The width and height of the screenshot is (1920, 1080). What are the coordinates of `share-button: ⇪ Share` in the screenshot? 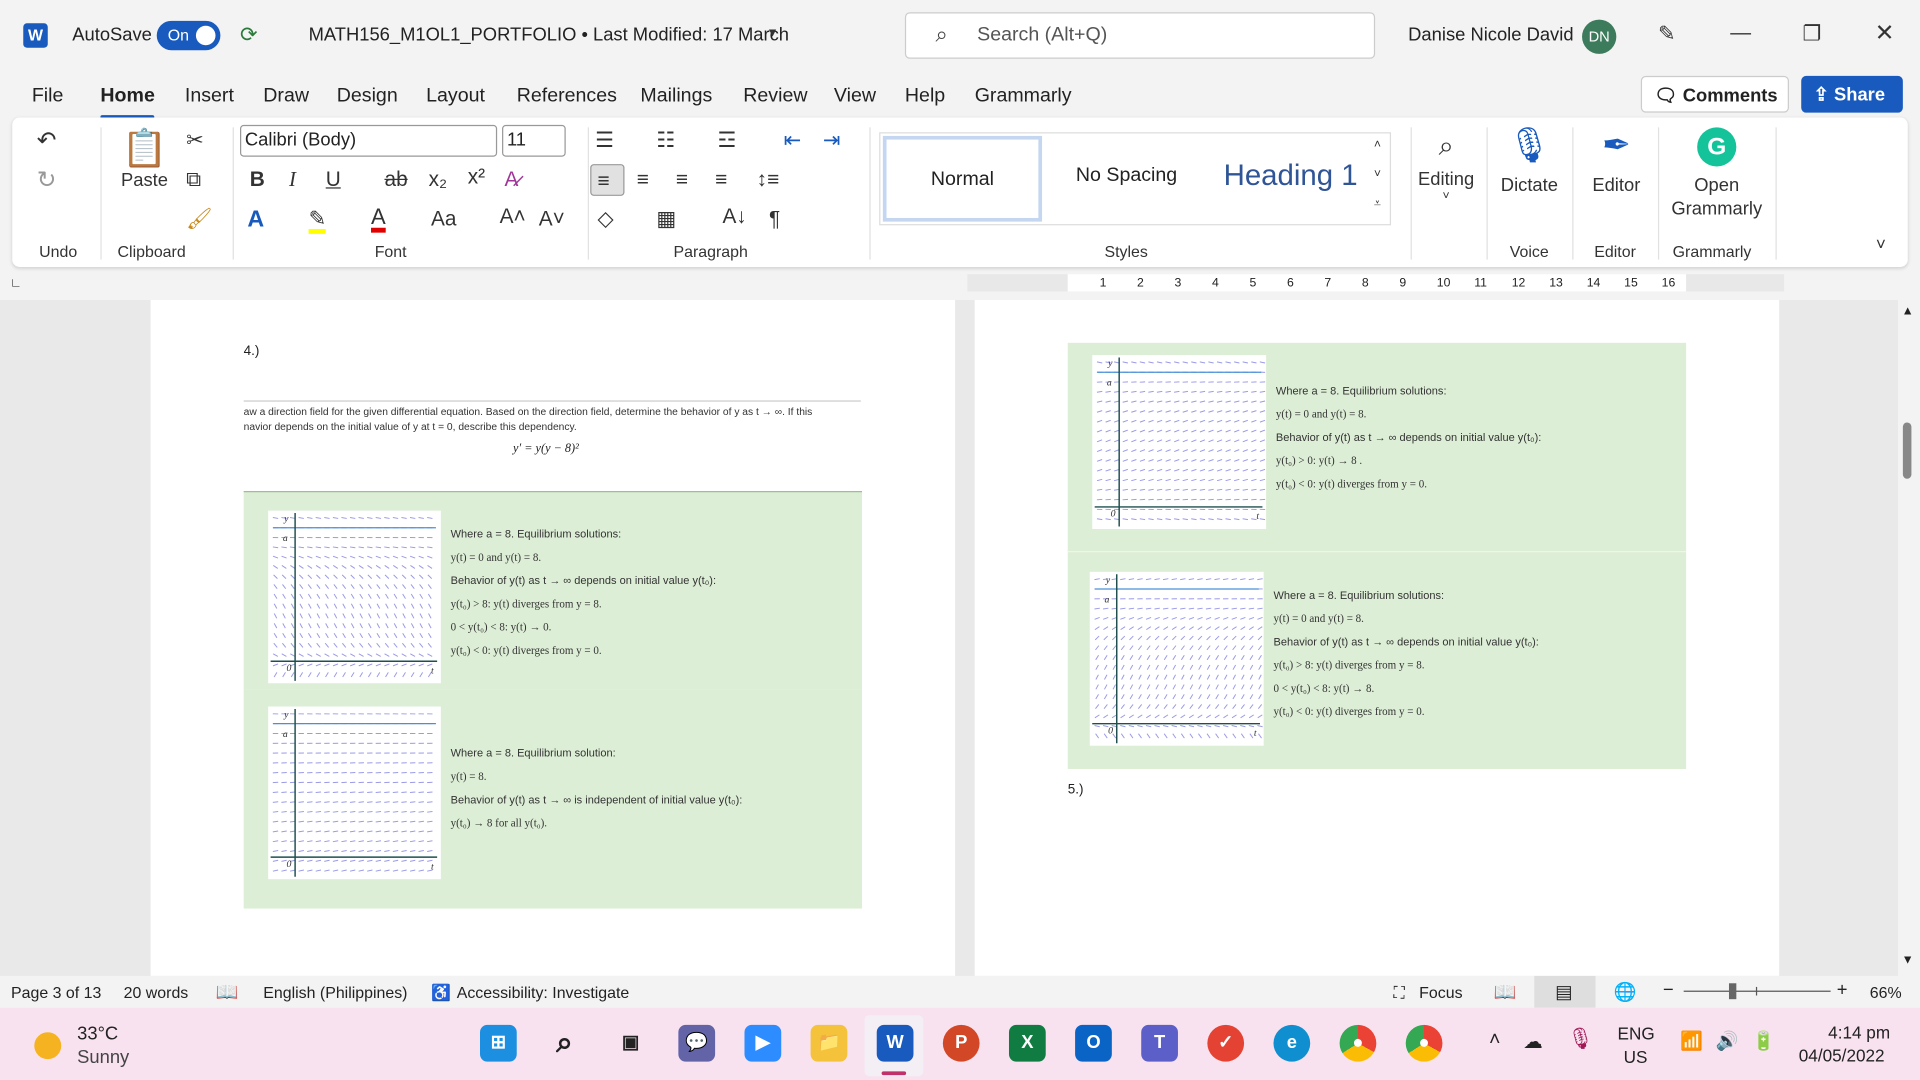 It's located at (1852, 94).